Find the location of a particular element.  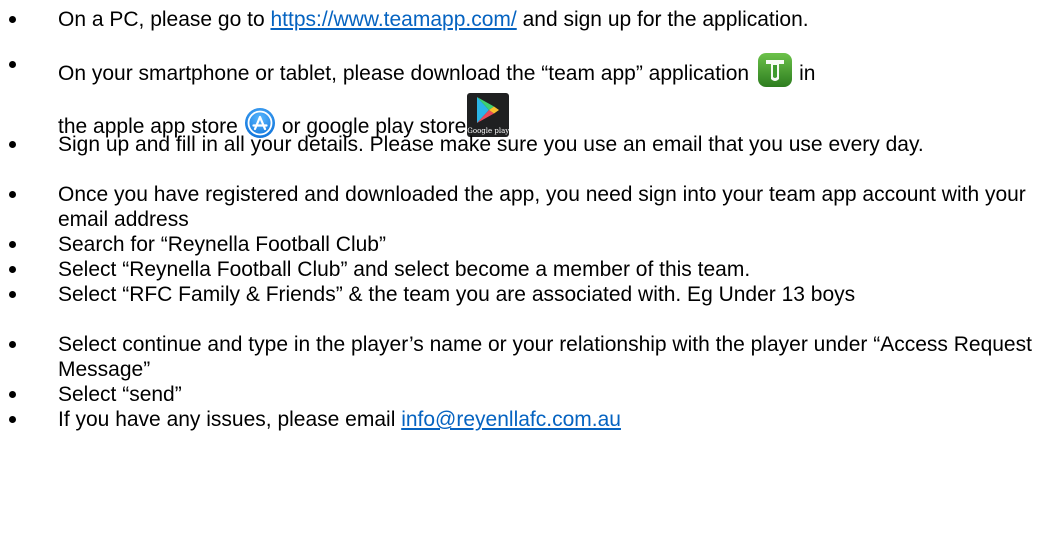

list-item-step-9: Select “send” is located at coordinates (523, 394).